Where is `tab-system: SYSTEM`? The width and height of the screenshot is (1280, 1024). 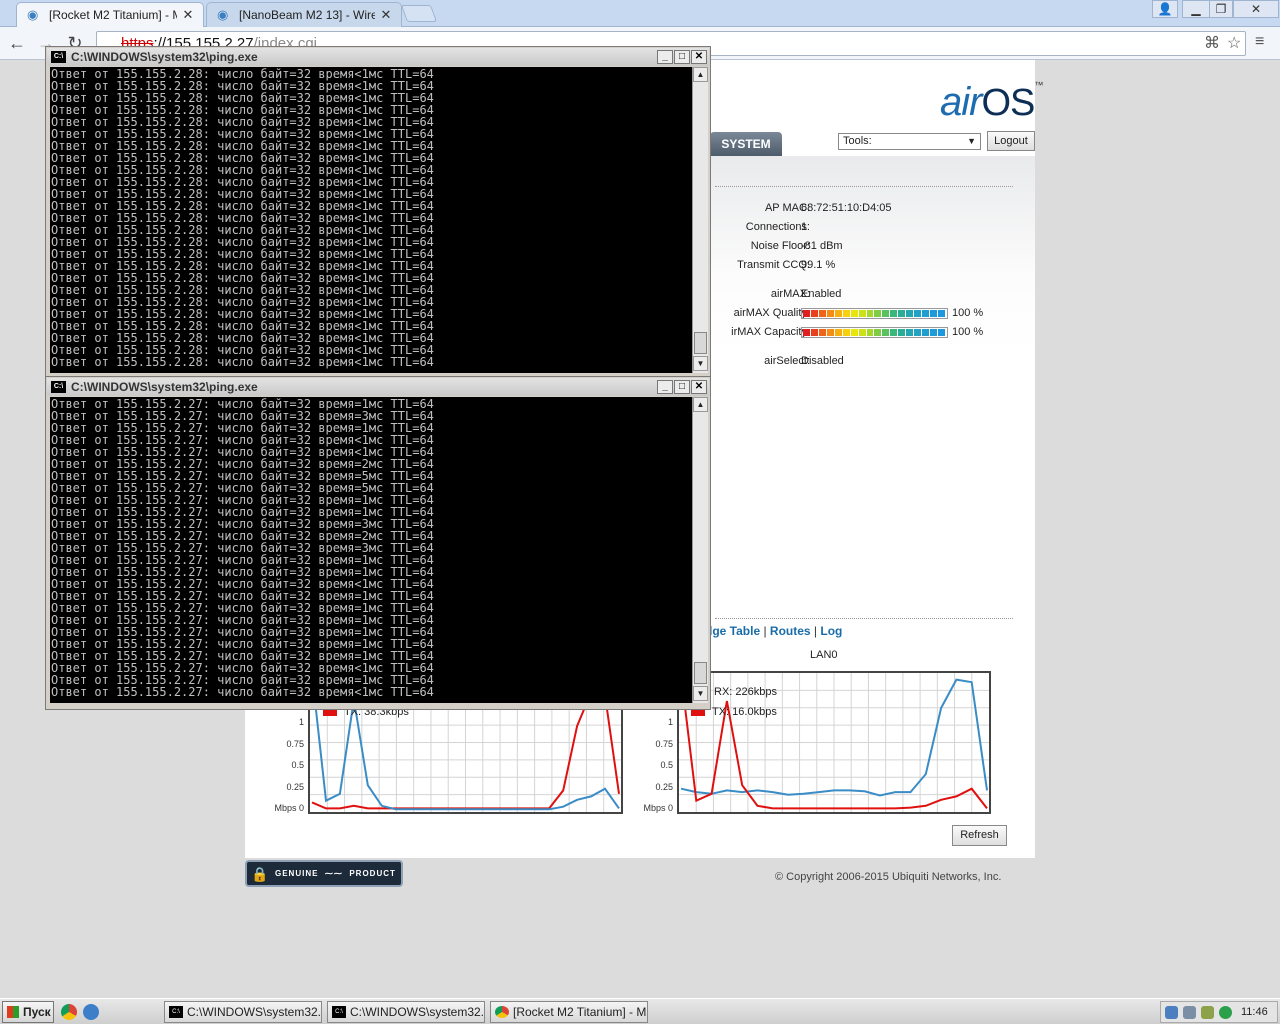 tab-system: SYSTEM is located at coordinates (746, 144).